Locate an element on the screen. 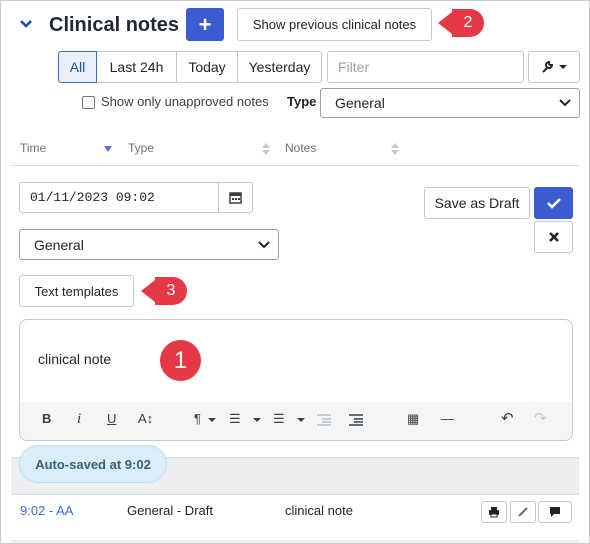 This screenshot has height=544, width=590. header-divider is located at coordinates (295, 165).